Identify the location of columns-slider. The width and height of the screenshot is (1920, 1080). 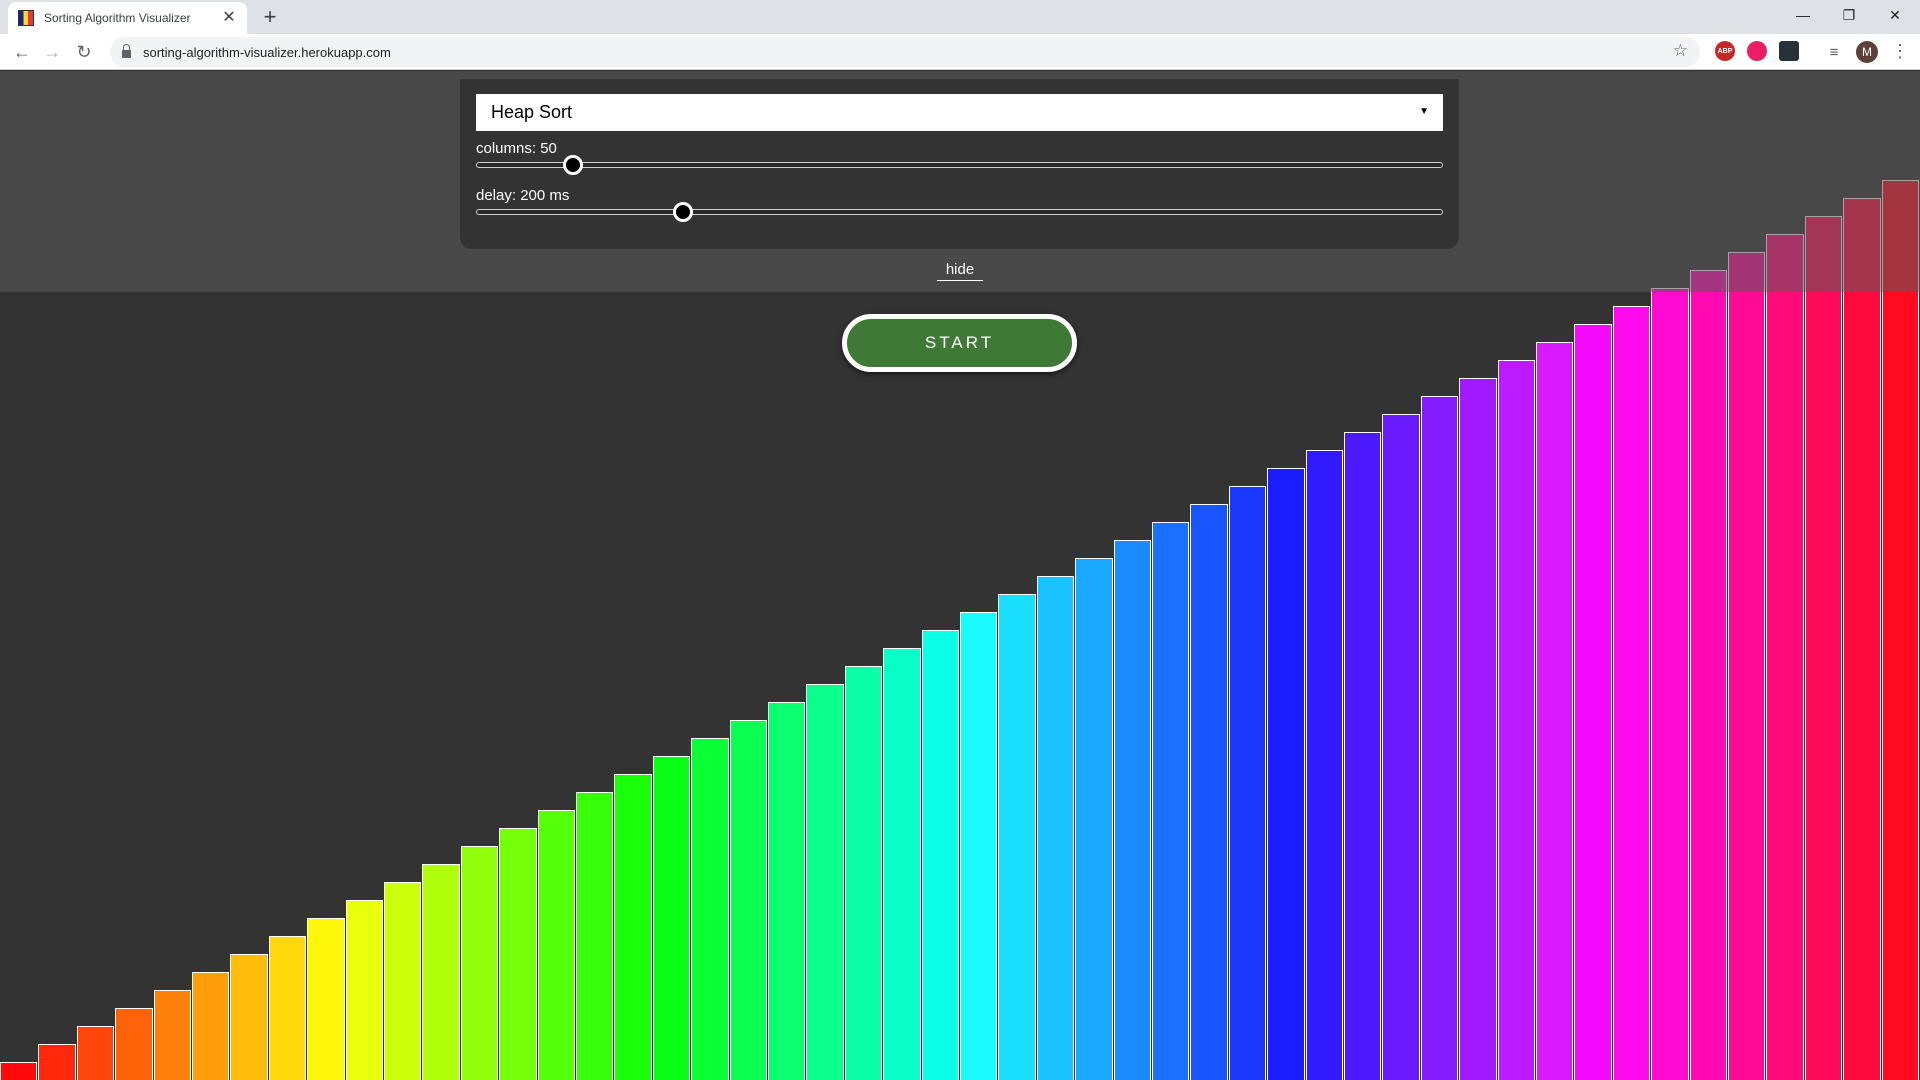
(959, 165).